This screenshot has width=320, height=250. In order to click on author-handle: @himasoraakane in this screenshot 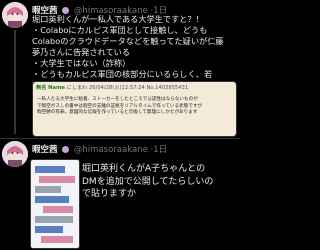, I will do `click(111, 150)`.